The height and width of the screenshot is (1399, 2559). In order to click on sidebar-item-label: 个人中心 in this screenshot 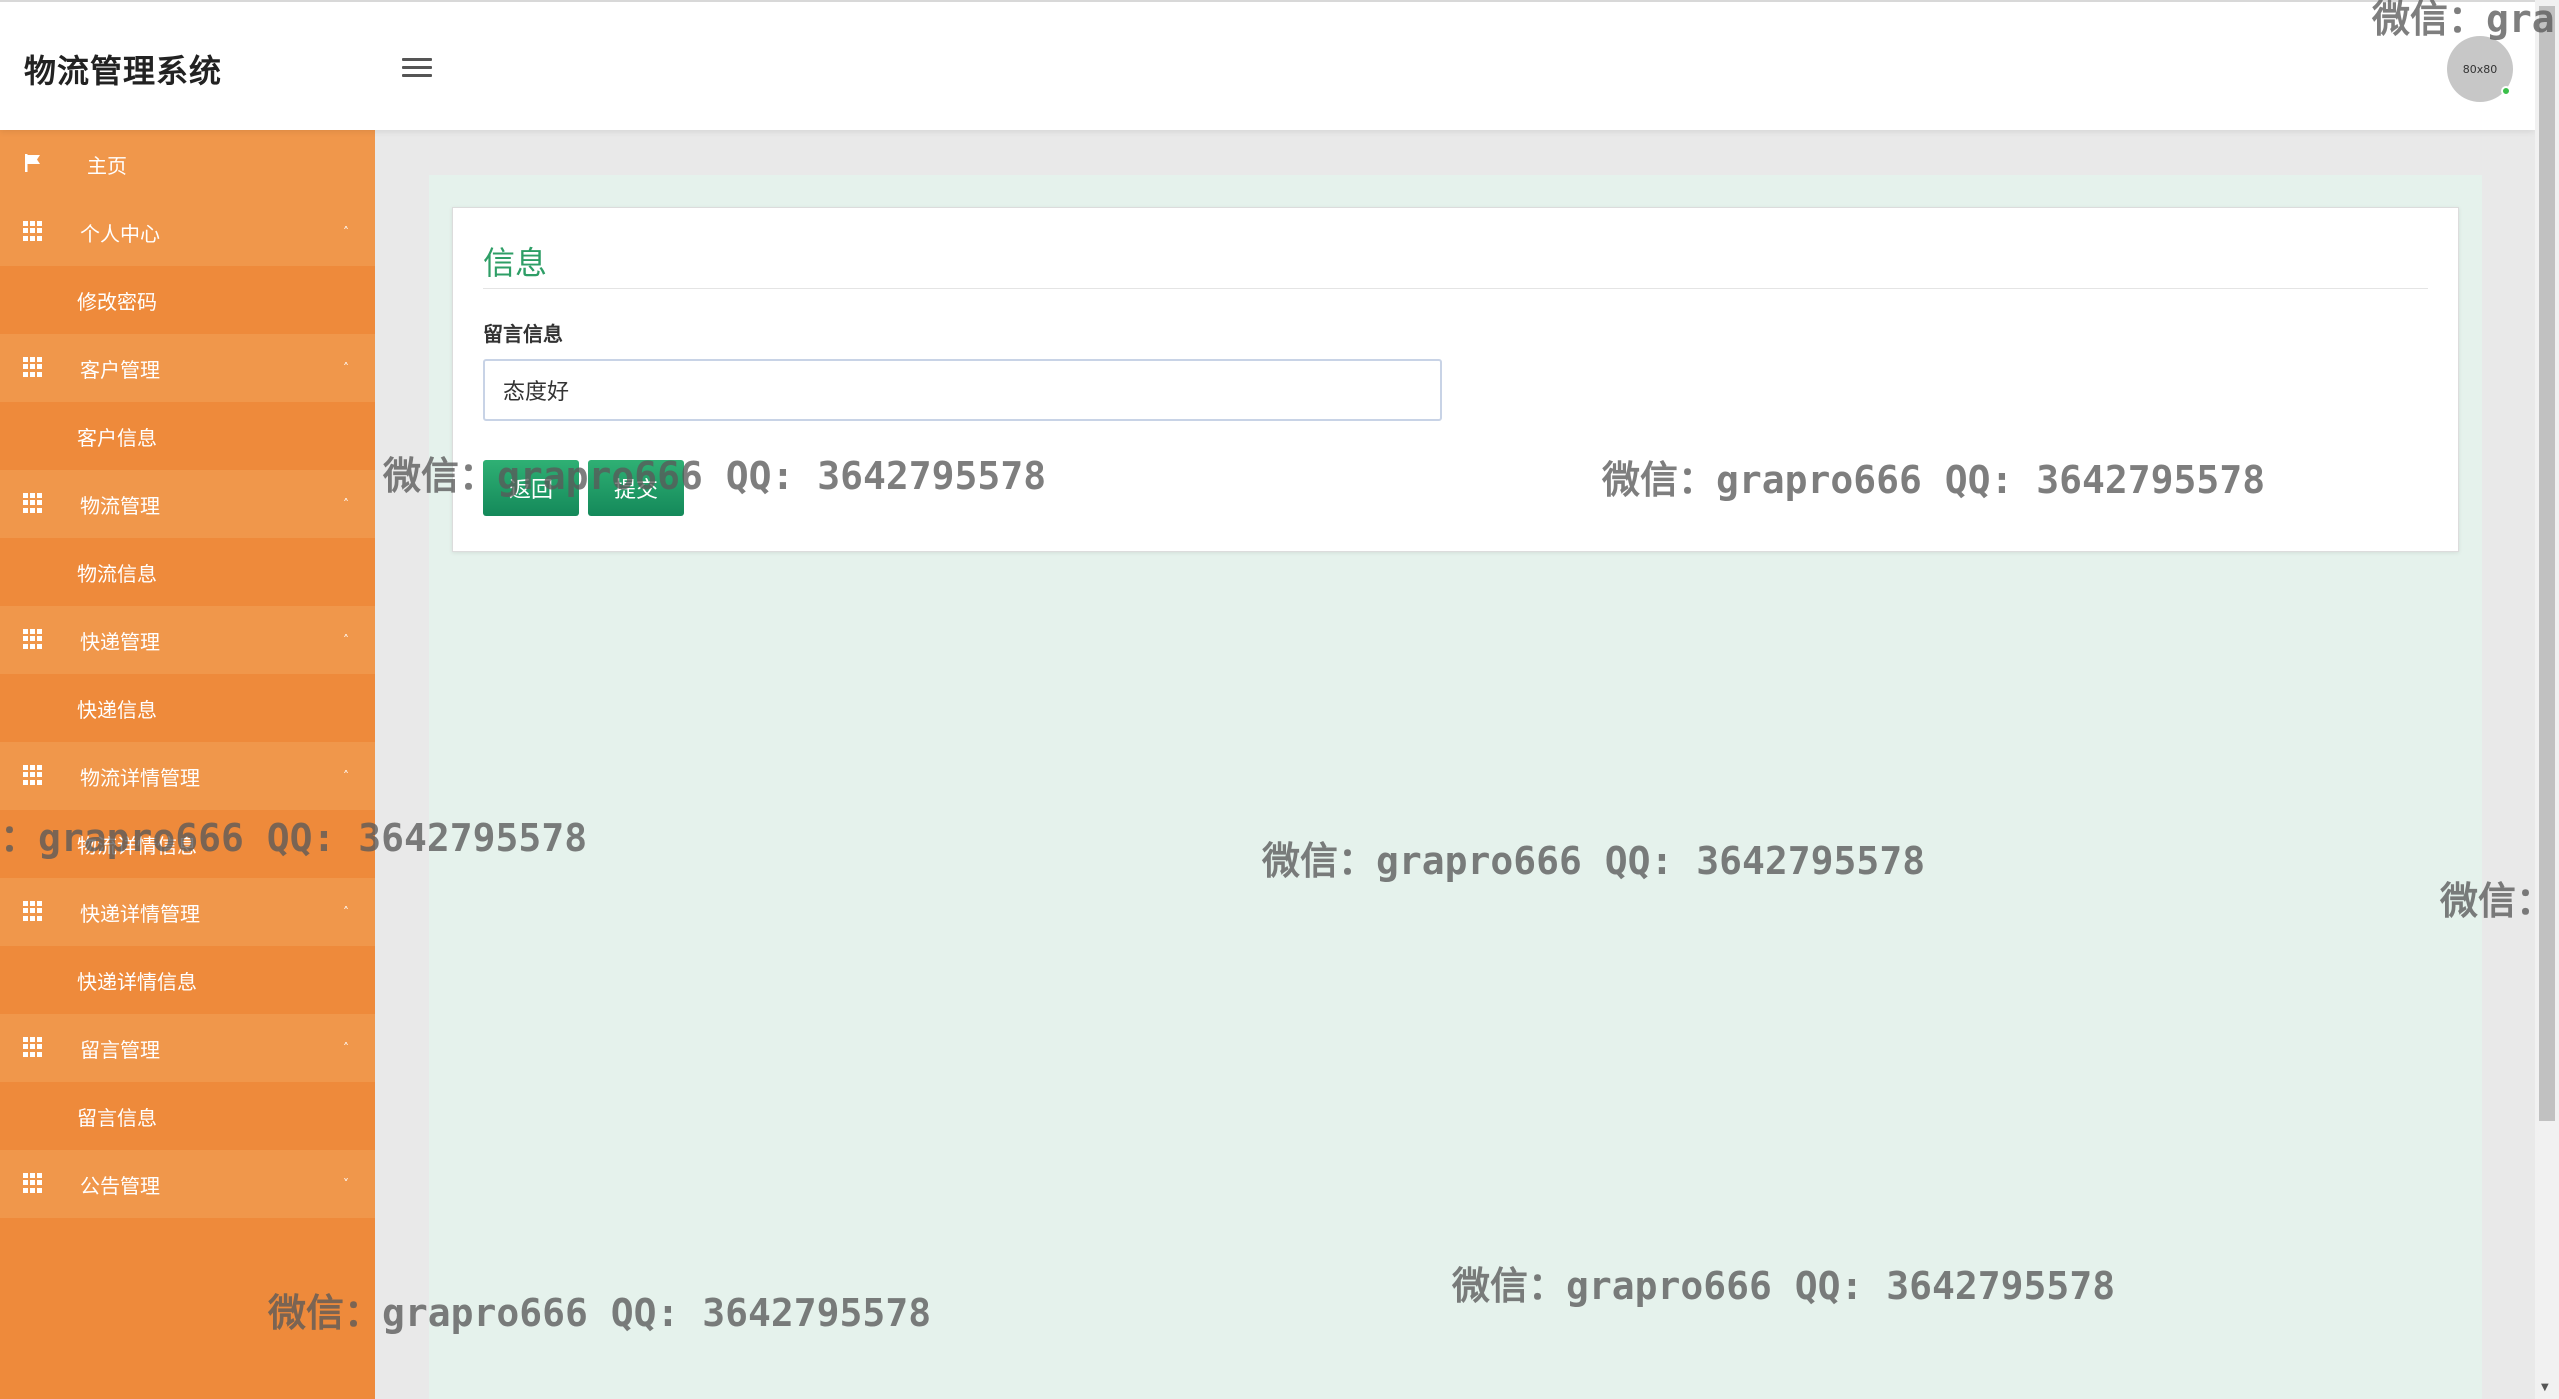, I will do `click(120, 233)`.